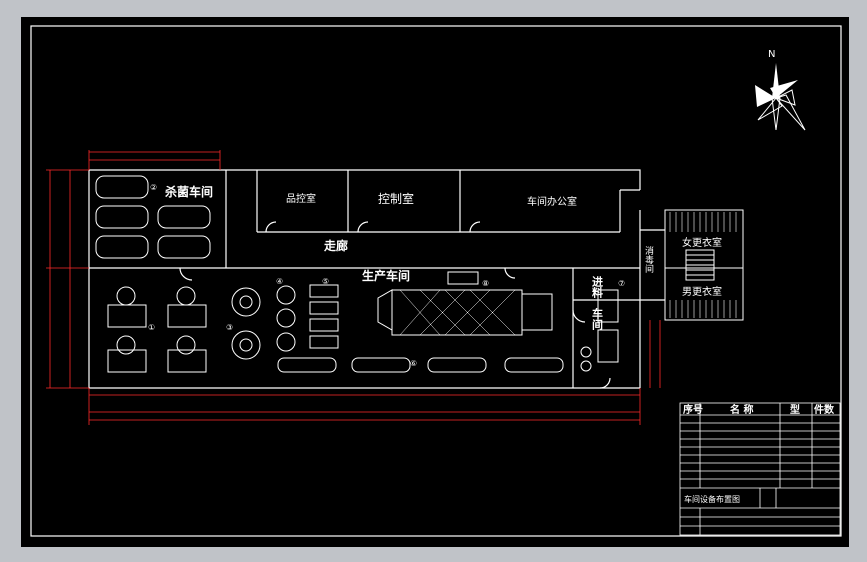  I want to click on room-label-sterilize: 杀菌车间, so click(189, 191).